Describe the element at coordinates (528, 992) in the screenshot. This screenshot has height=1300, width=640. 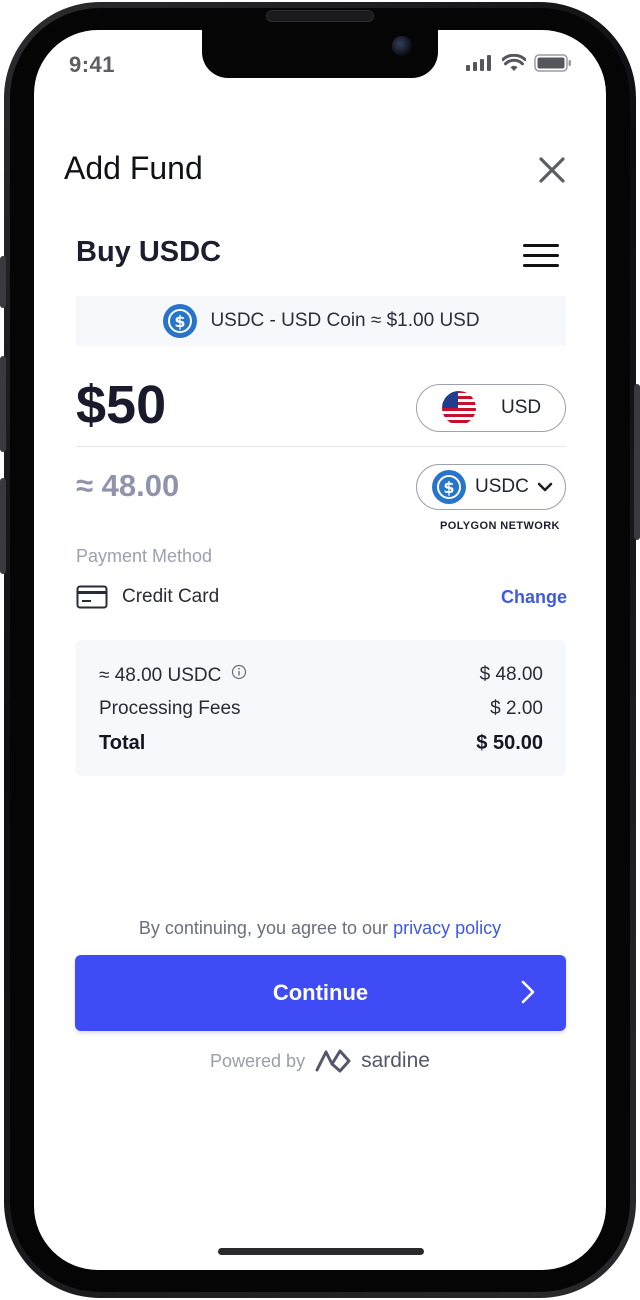
I see `chevron-right-icon` at that location.